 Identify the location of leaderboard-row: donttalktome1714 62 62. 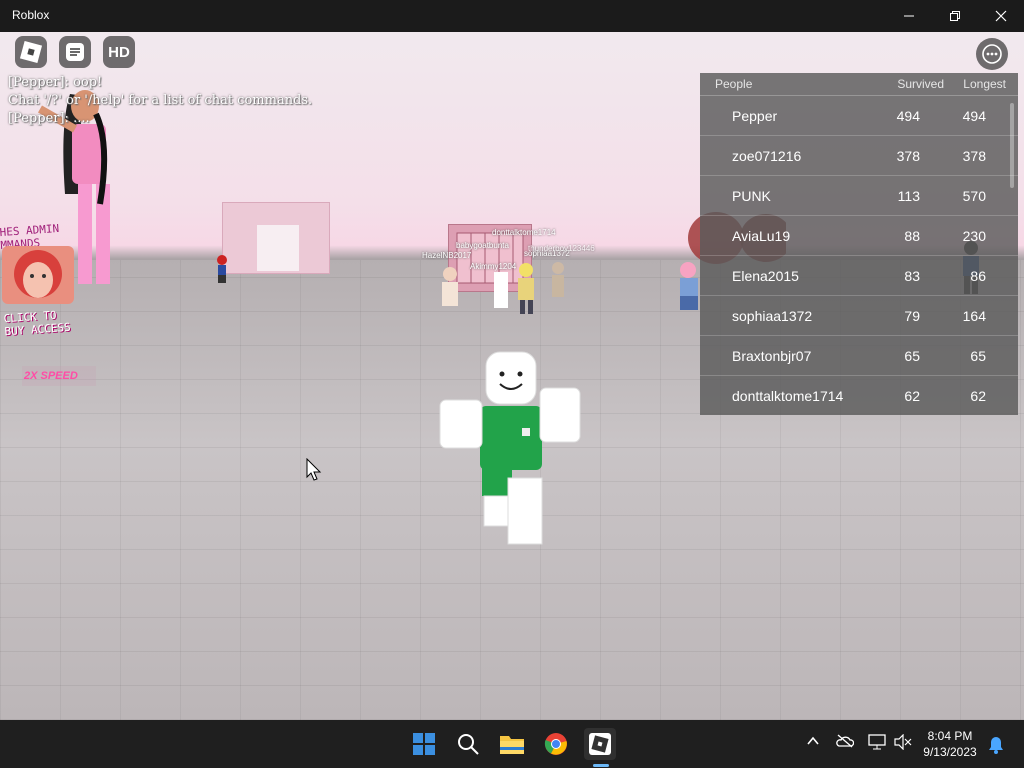
(859, 395).